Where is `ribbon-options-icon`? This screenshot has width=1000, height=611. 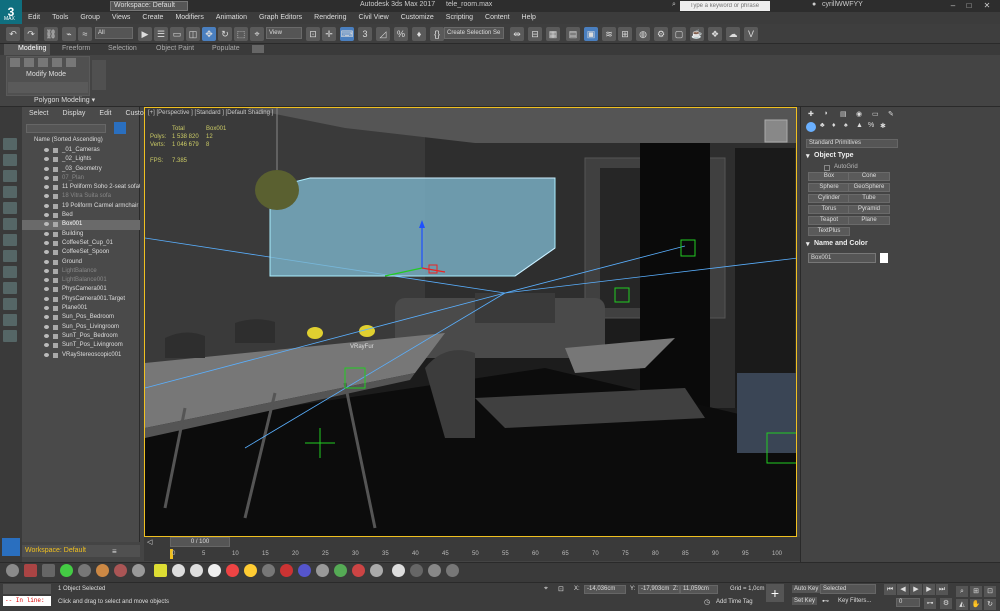
ribbon-options-icon is located at coordinates (258, 49).